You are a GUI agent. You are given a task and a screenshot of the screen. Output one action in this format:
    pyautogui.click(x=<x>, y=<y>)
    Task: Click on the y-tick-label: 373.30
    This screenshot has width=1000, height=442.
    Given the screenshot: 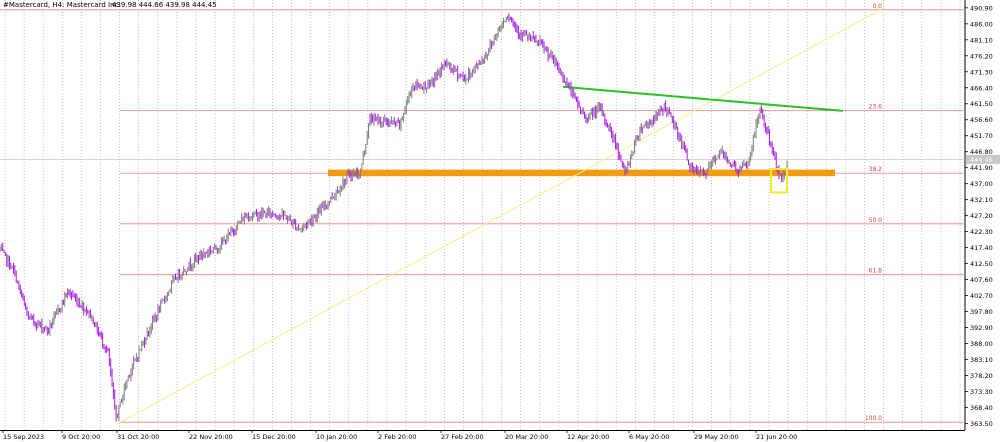 What is the action you would take?
    pyautogui.click(x=981, y=392)
    